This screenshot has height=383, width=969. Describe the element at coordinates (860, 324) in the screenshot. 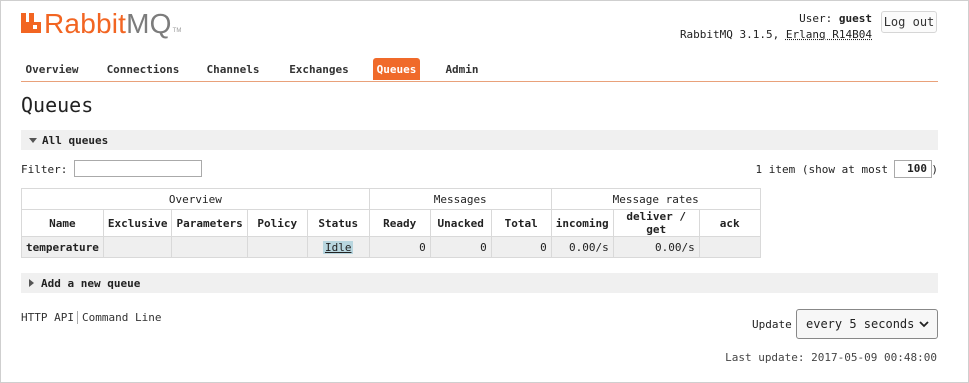

I see `update-selected-value: every 5 seconds` at that location.